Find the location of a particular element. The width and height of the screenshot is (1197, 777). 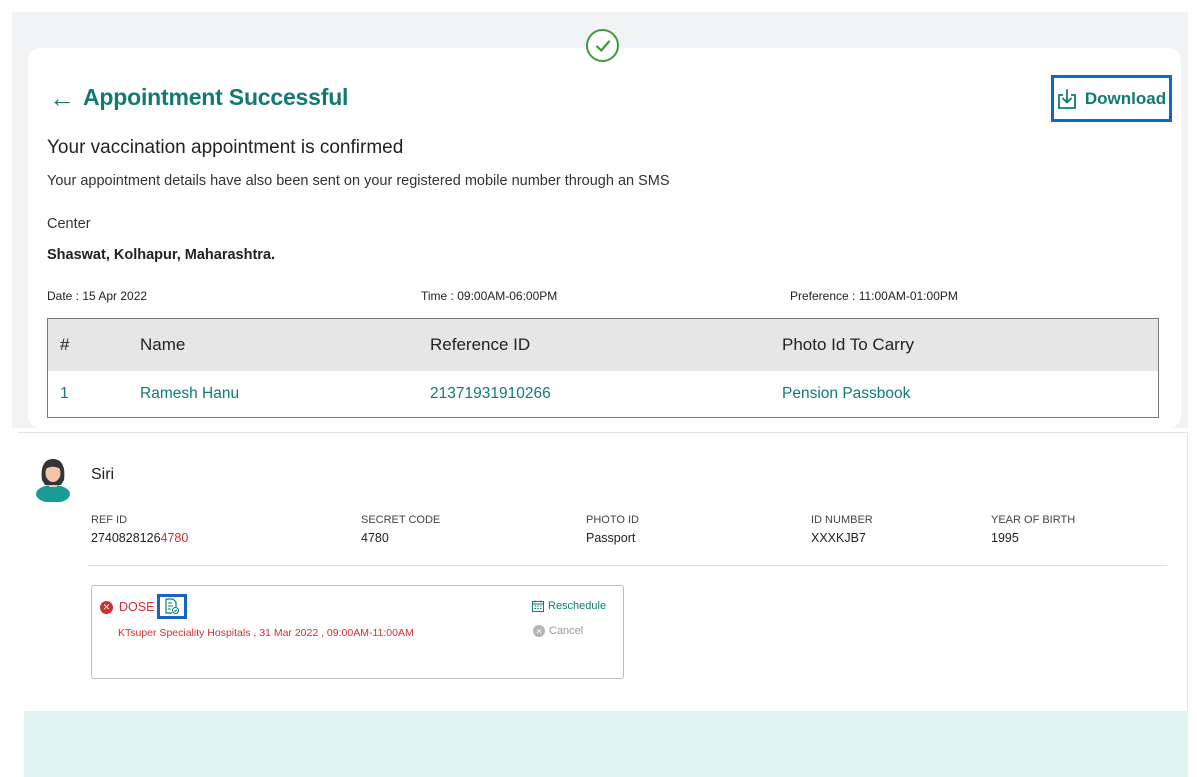

divider is located at coordinates (627, 565).